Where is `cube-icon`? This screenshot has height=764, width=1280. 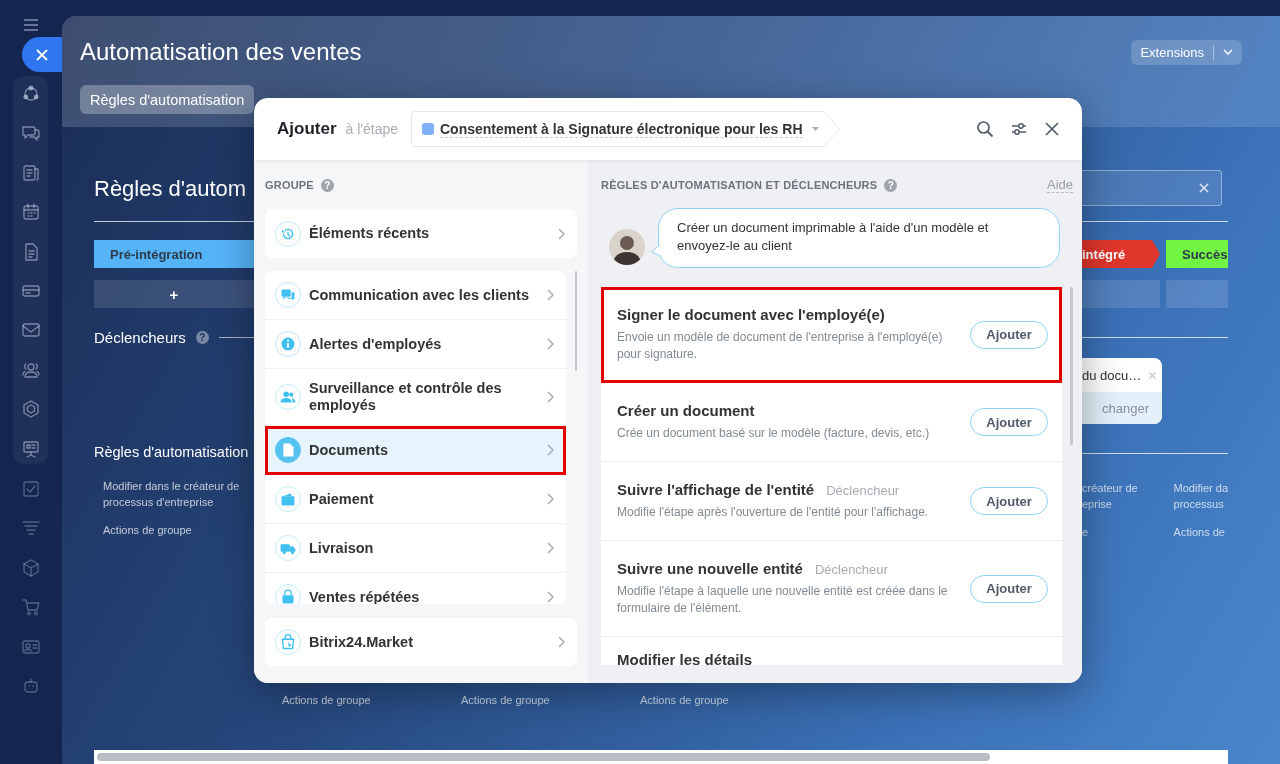
cube-icon is located at coordinates (31, 567).